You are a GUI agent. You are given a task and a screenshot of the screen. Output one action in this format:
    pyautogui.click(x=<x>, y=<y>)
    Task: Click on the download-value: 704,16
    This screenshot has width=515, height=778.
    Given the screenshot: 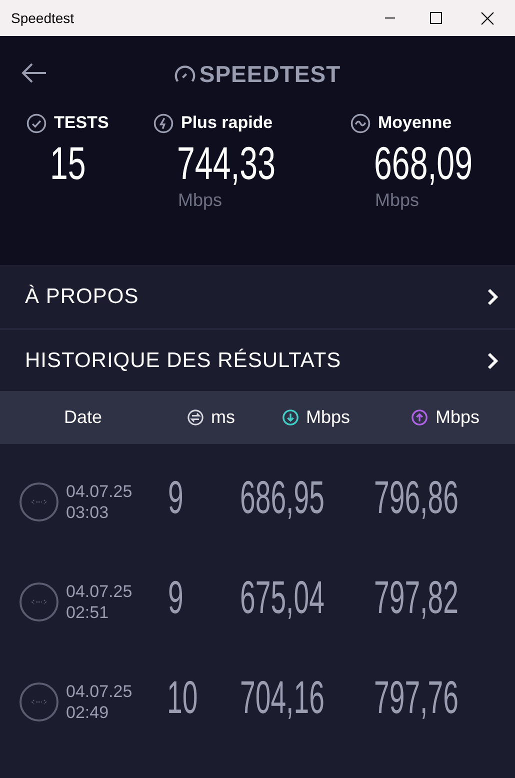 What is the action you would take?
    pyautogui.click(x=280, y=697)
    